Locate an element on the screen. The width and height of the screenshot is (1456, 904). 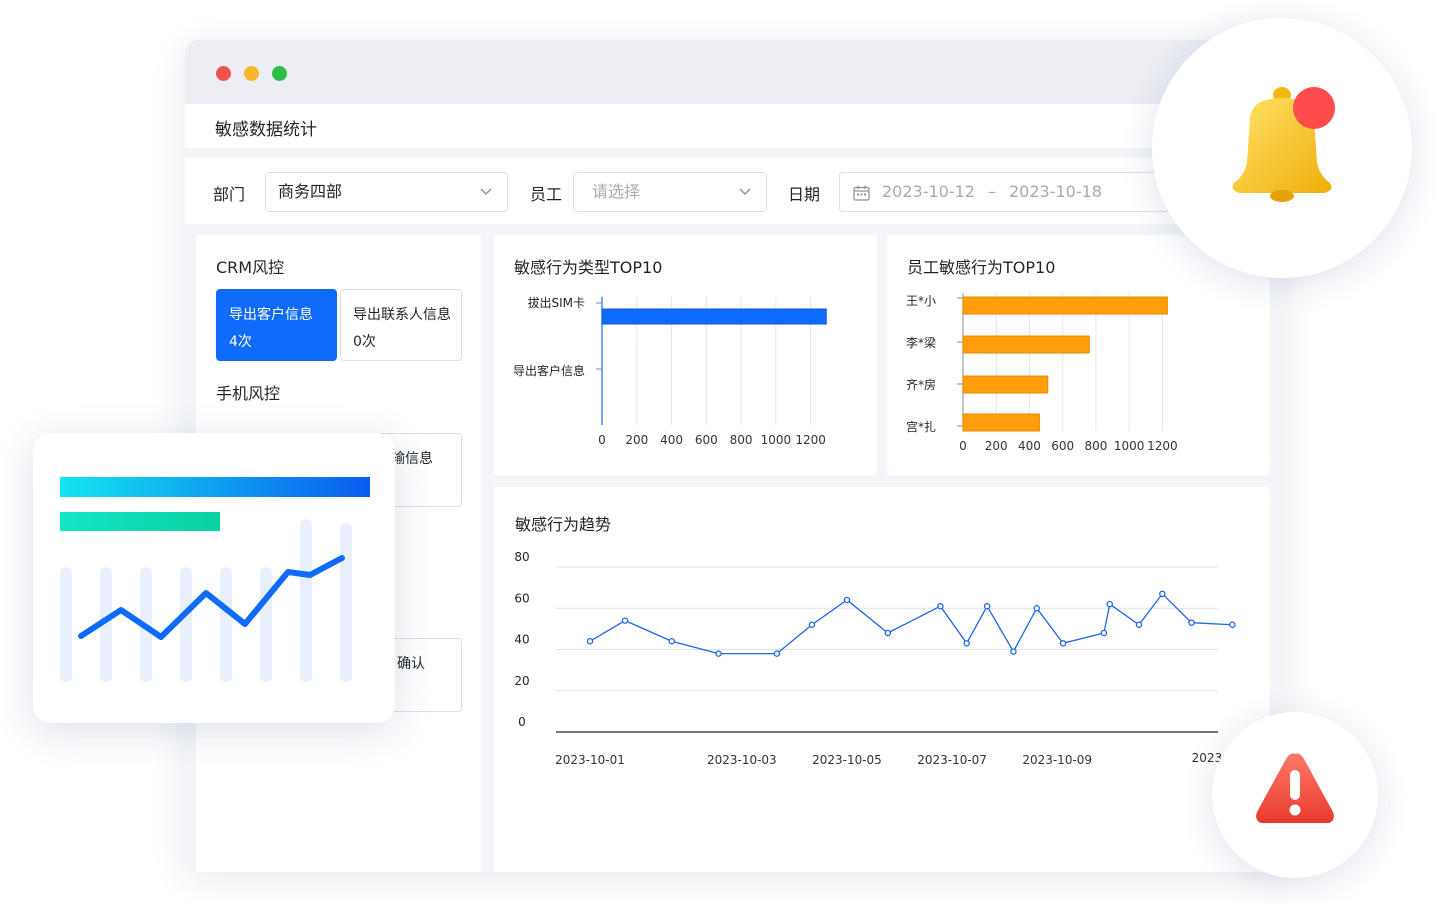
department-select-value: 商务四部 is located at coordinates (310, 191).